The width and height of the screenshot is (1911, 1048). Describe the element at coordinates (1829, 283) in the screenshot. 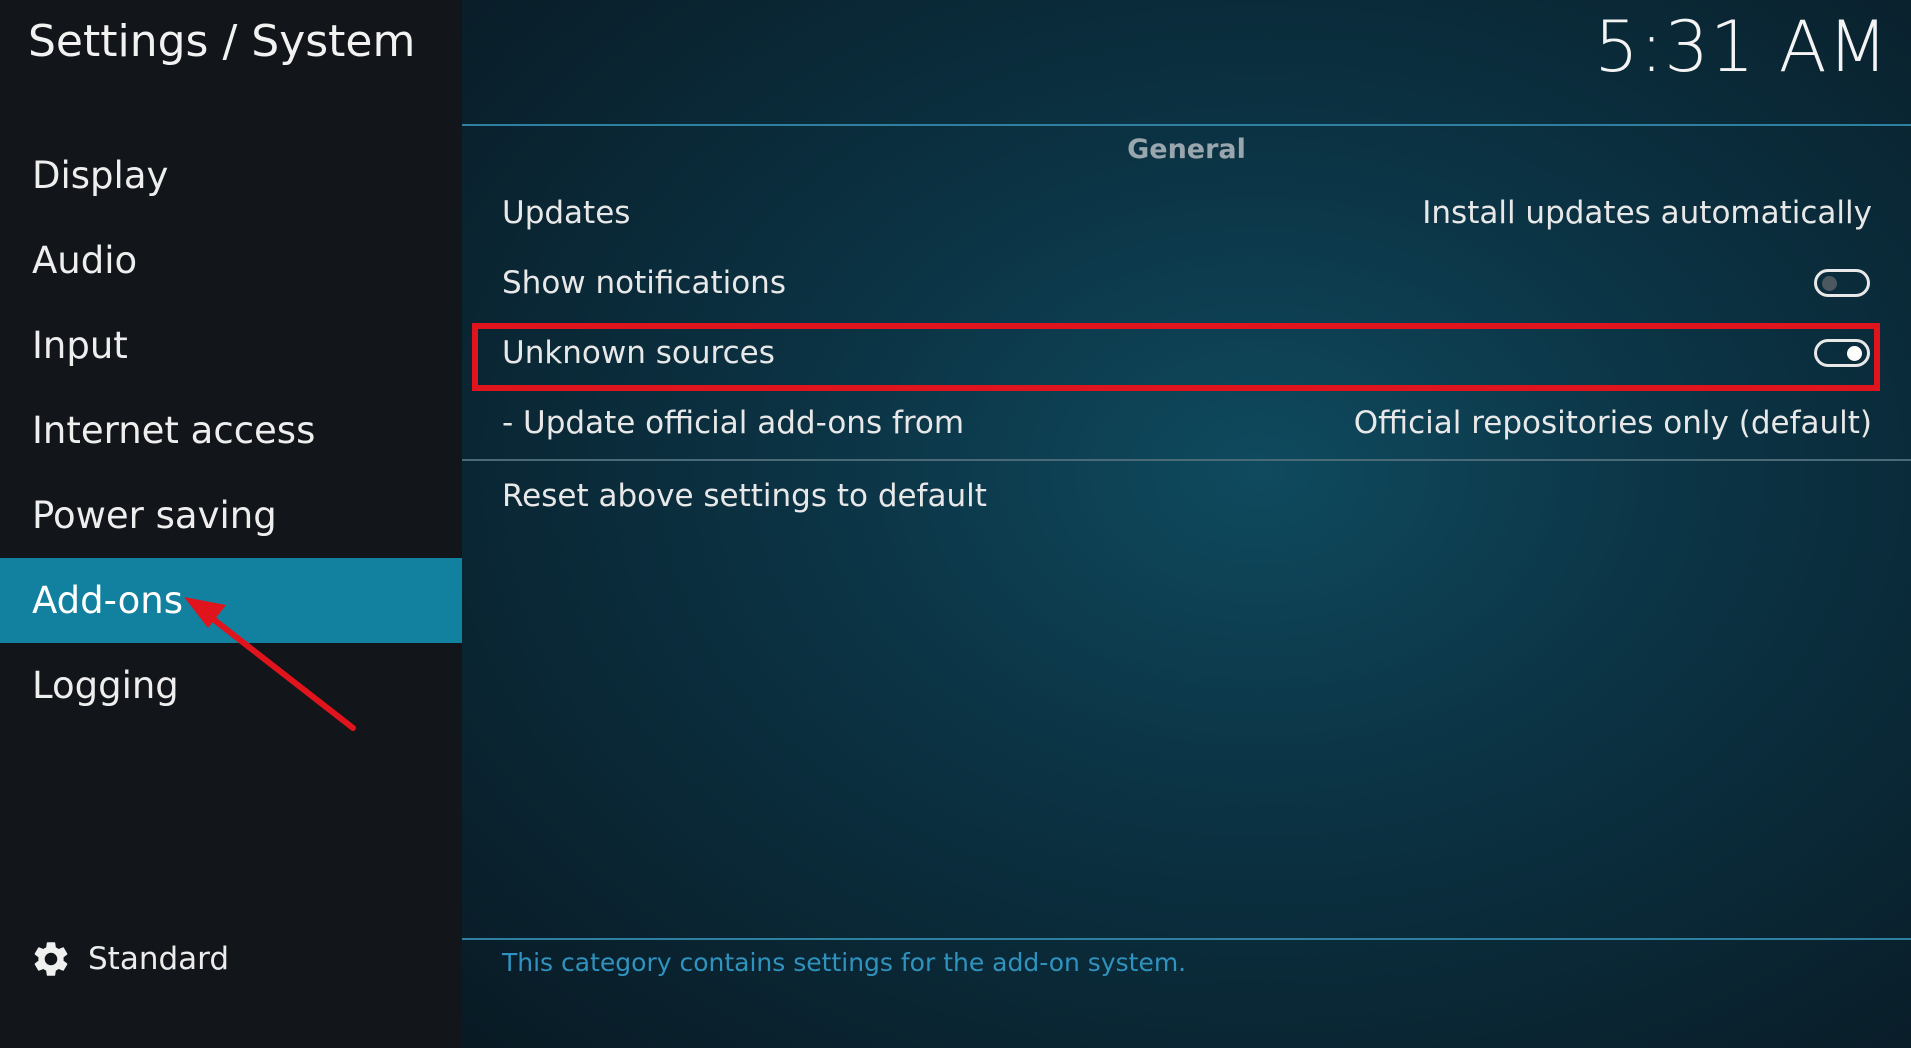

I see `toggle-knob` at that location.